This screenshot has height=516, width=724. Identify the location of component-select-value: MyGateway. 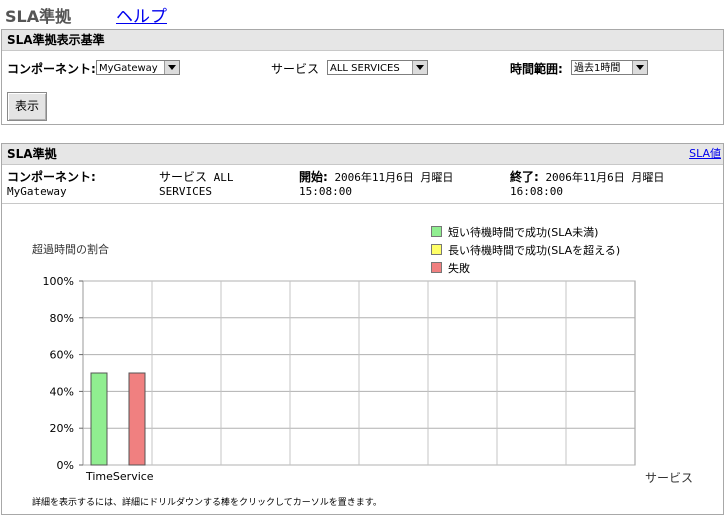
(128, 68).